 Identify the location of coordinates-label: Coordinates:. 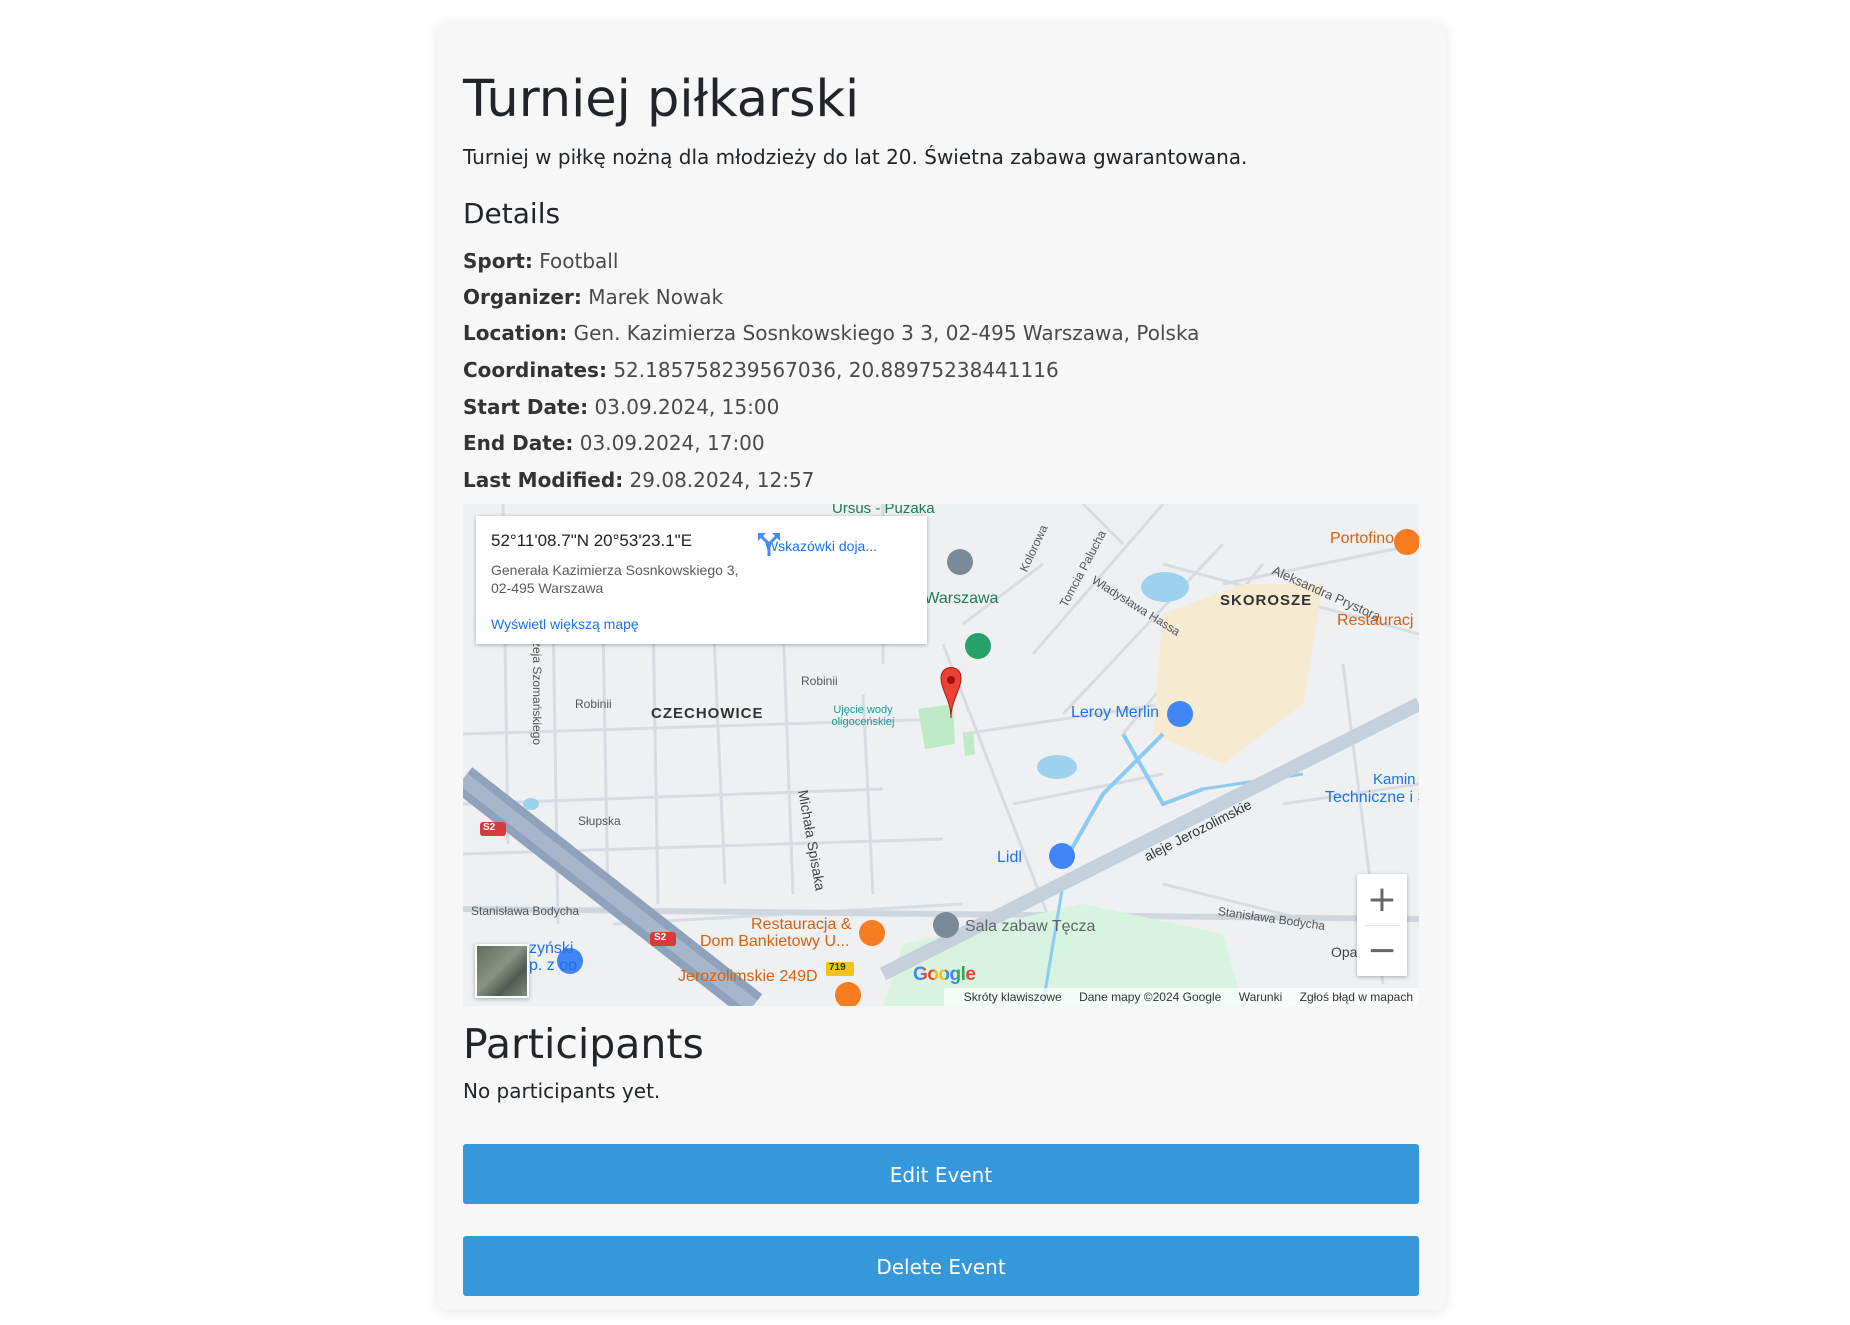
(535, 370).